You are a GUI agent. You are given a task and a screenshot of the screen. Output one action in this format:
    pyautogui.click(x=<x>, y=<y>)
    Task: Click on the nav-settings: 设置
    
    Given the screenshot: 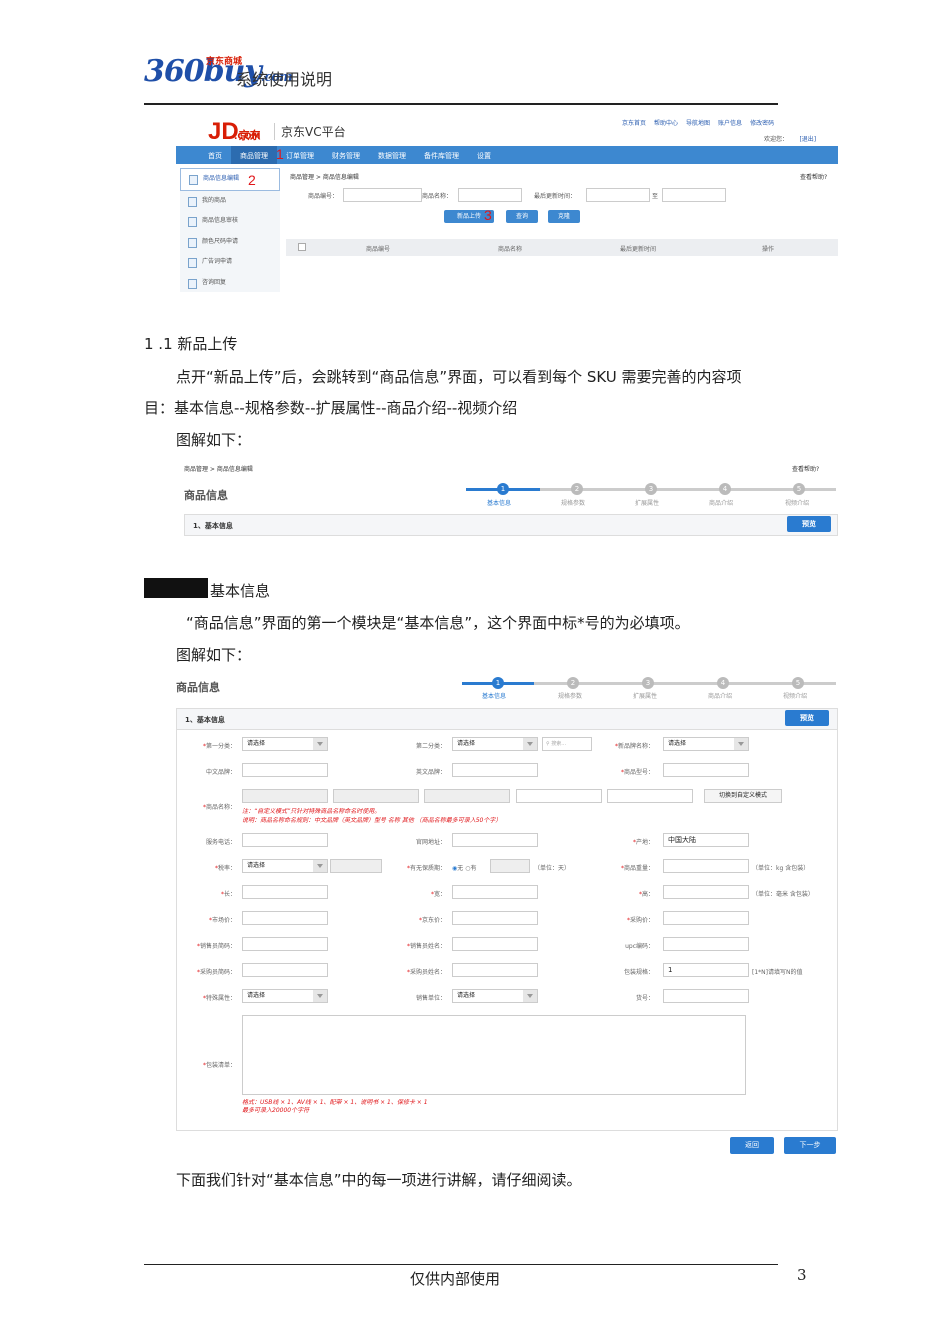 What is the action you would take?
    pyautogui.click(x=484, y=155)
    